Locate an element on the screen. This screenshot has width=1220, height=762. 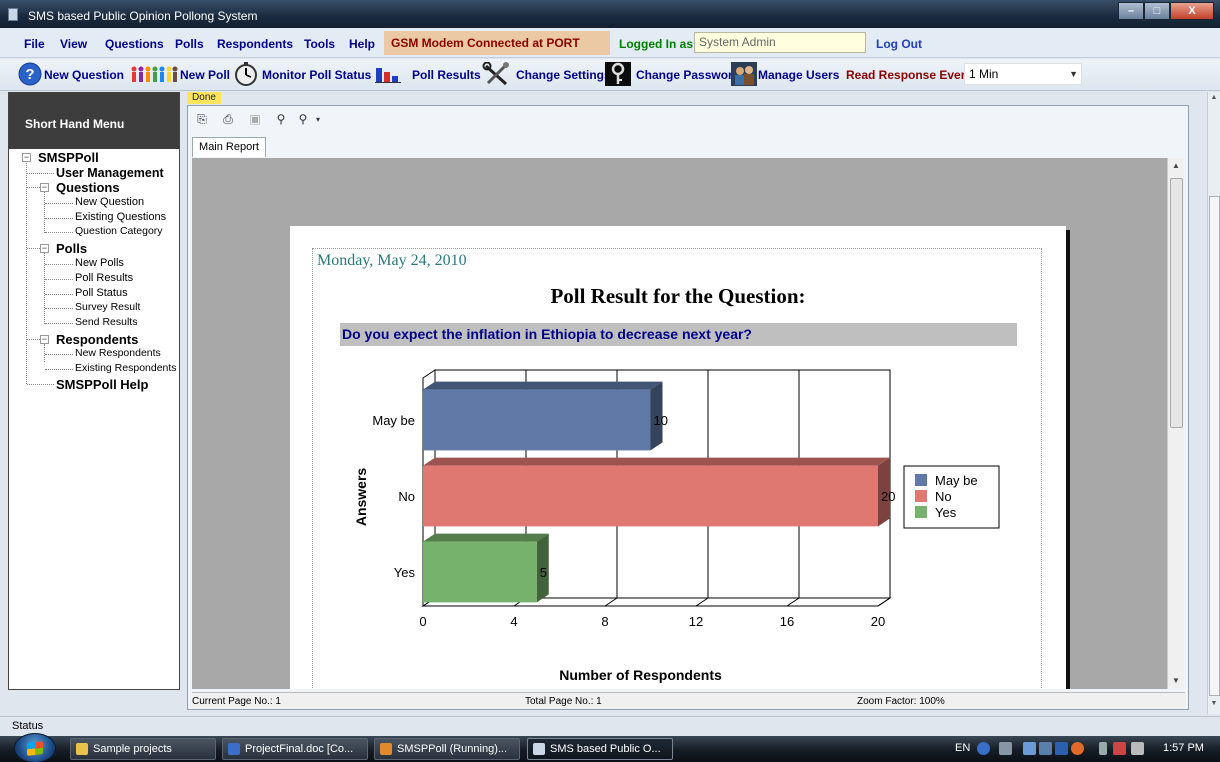
read-response-value: 1 Min is located at coordinates (984, 74).